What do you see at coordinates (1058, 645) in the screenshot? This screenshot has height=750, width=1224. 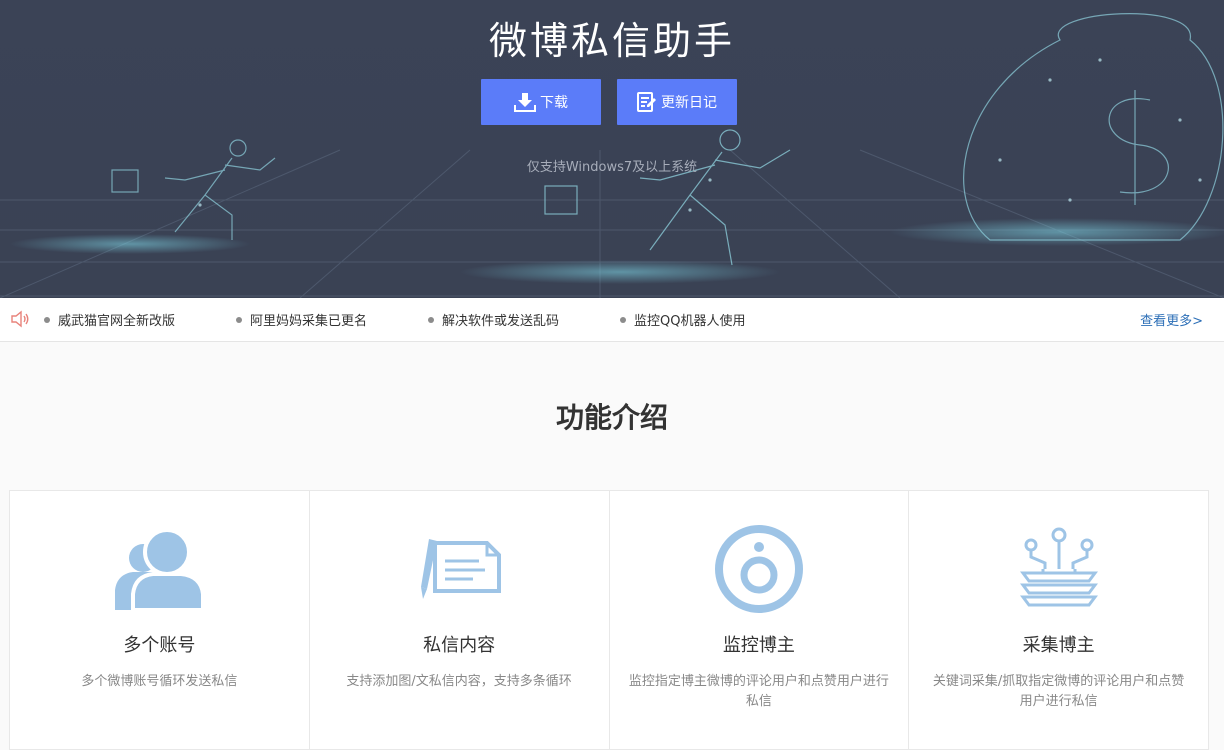 I see `feature-card-title: 采集博主` at bounding box center [1058, 645].